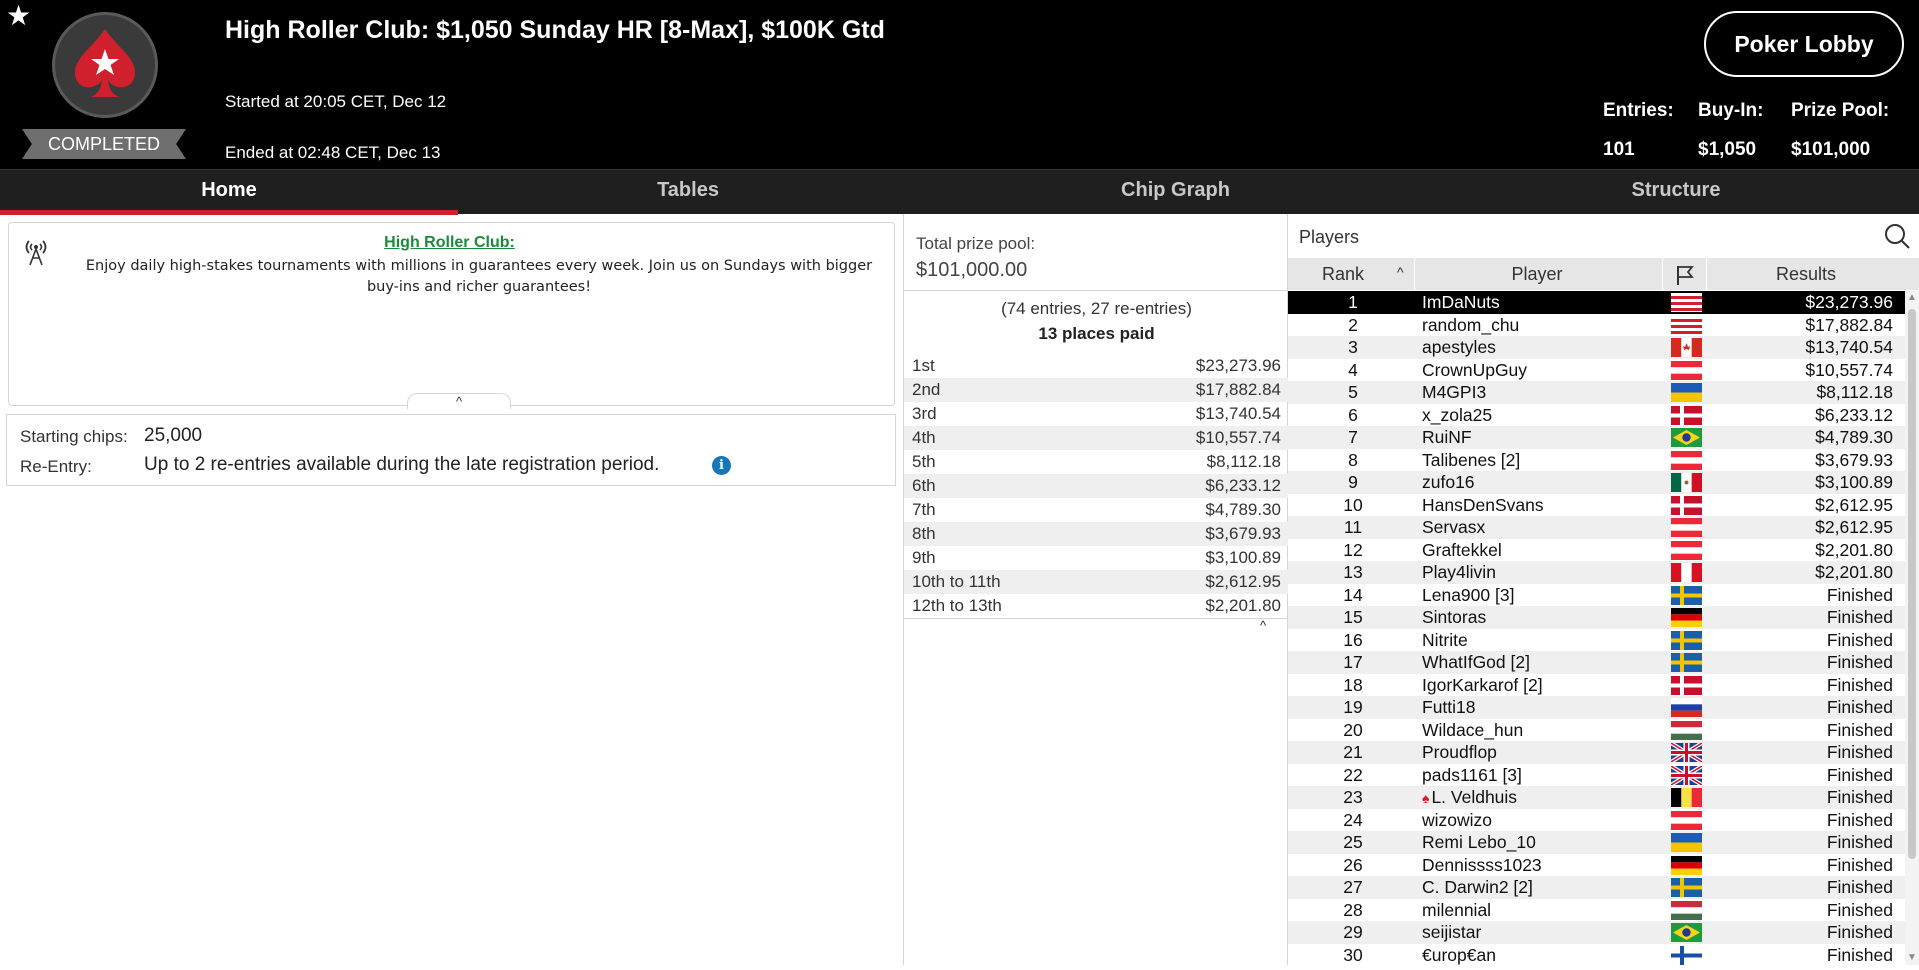 The width and height of the screenshot is (1919, 970). What do you see at coordinates (688, 192) in the screenshot?
I see `tab-tables: Tables` at bounding box center [688, 192].